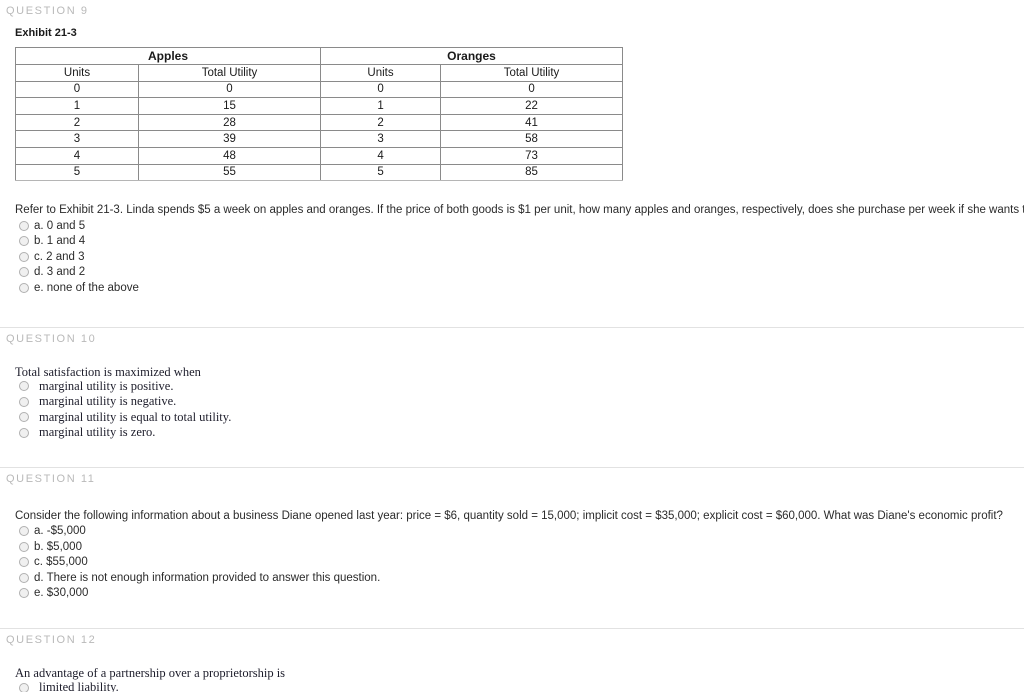 This screenshot has height=692, width=1024. I want to click on table-col-oranges-units: Units, so click(381, 73).